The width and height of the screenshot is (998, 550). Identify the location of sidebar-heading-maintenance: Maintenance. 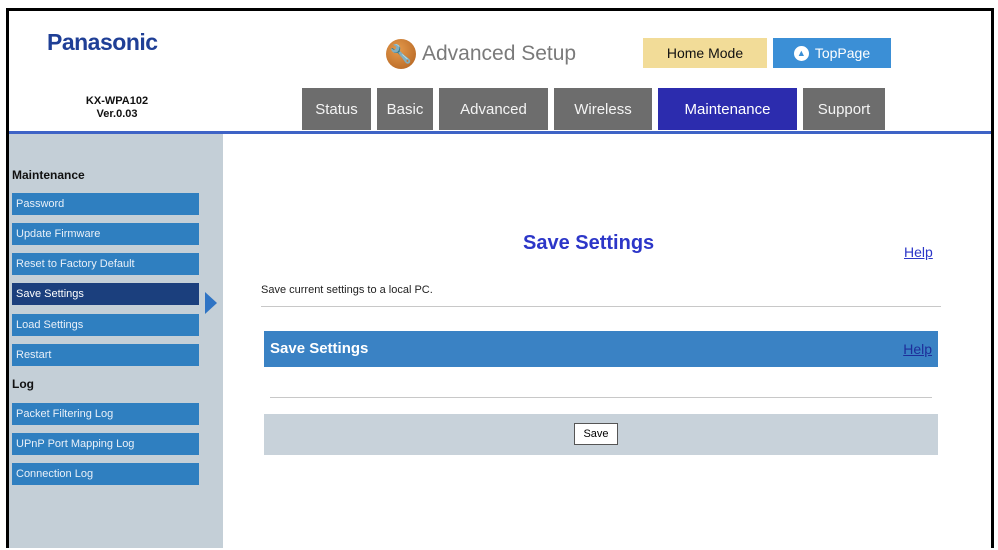
(48, 175).